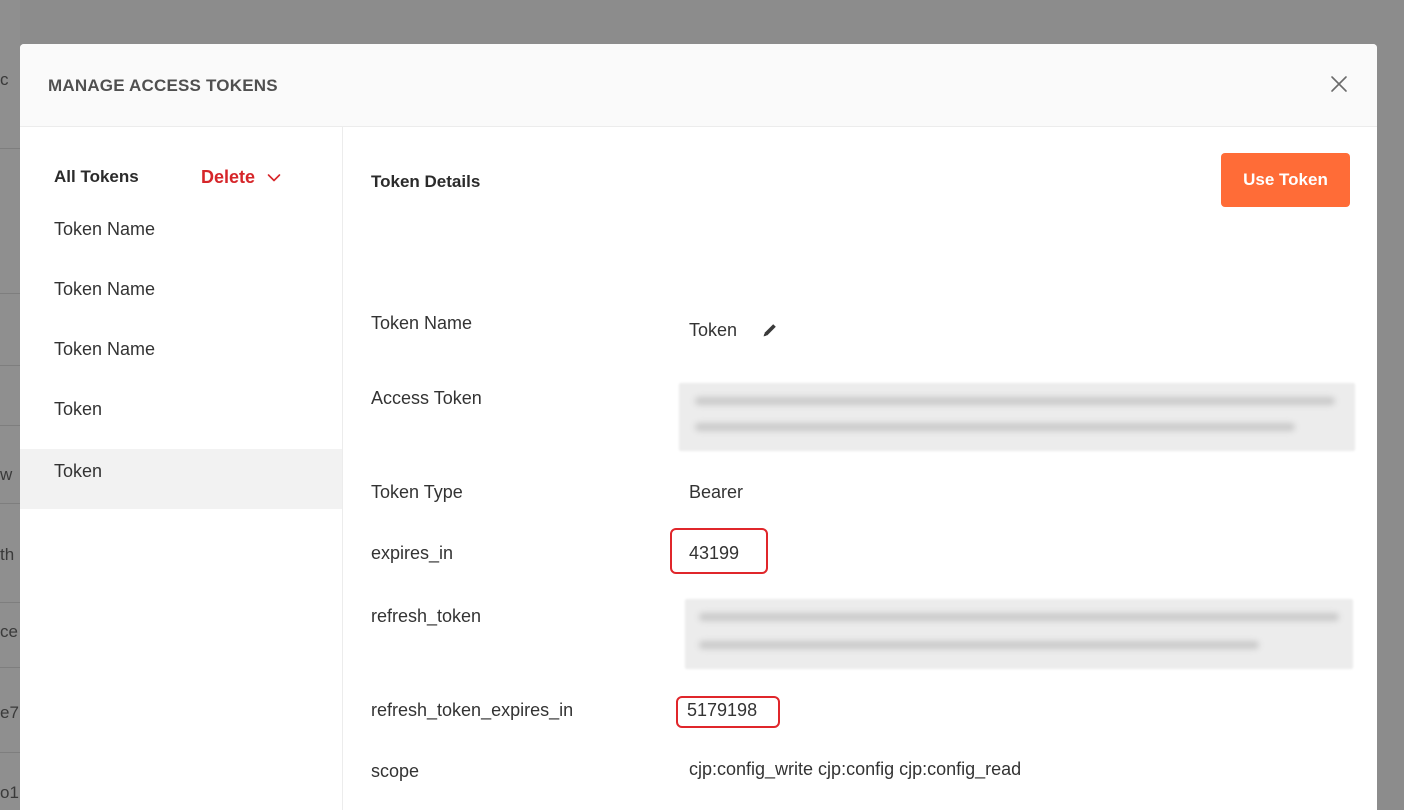 This screenshot has height=810, width=1404. Describe the element at coordinates (10, 405) in the screenshot. I see `background-app` at that location.